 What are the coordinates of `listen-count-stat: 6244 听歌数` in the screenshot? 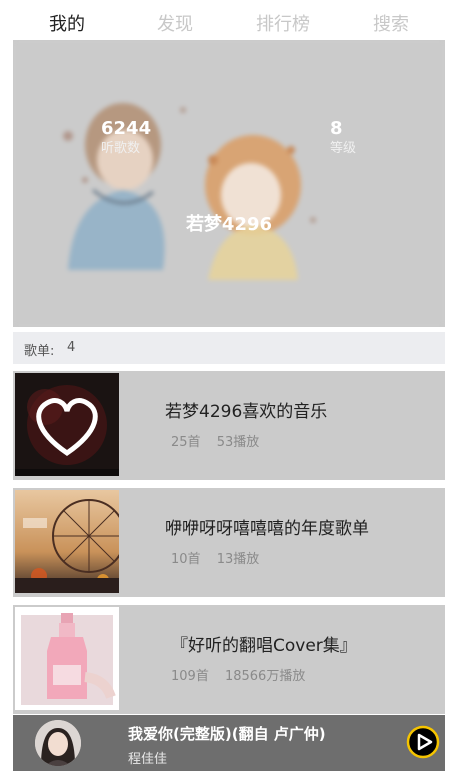 It's located at (126, 138).